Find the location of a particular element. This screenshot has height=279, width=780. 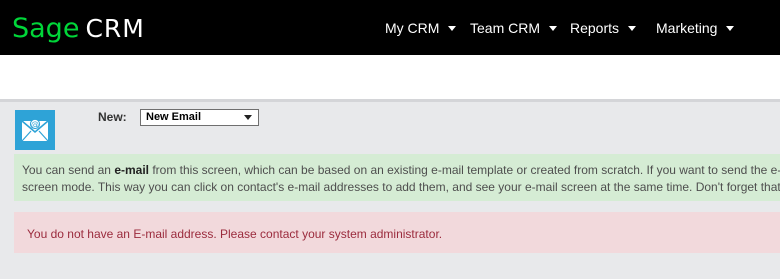

info-text-start: You can send an is located at coordinates (68, 170).